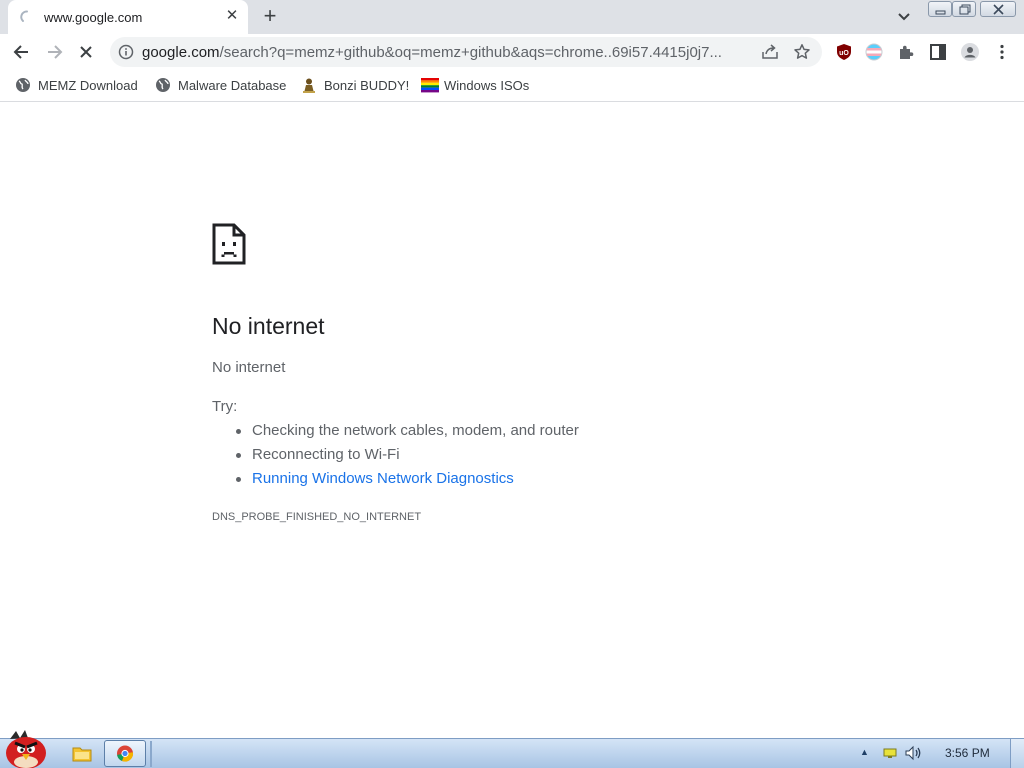 Image resolution: width=1024 pixels, height=768 pixels. Describe the element at coordinates (890, 755) in the screenshot. I see `action-center-flag-icon` at that location.